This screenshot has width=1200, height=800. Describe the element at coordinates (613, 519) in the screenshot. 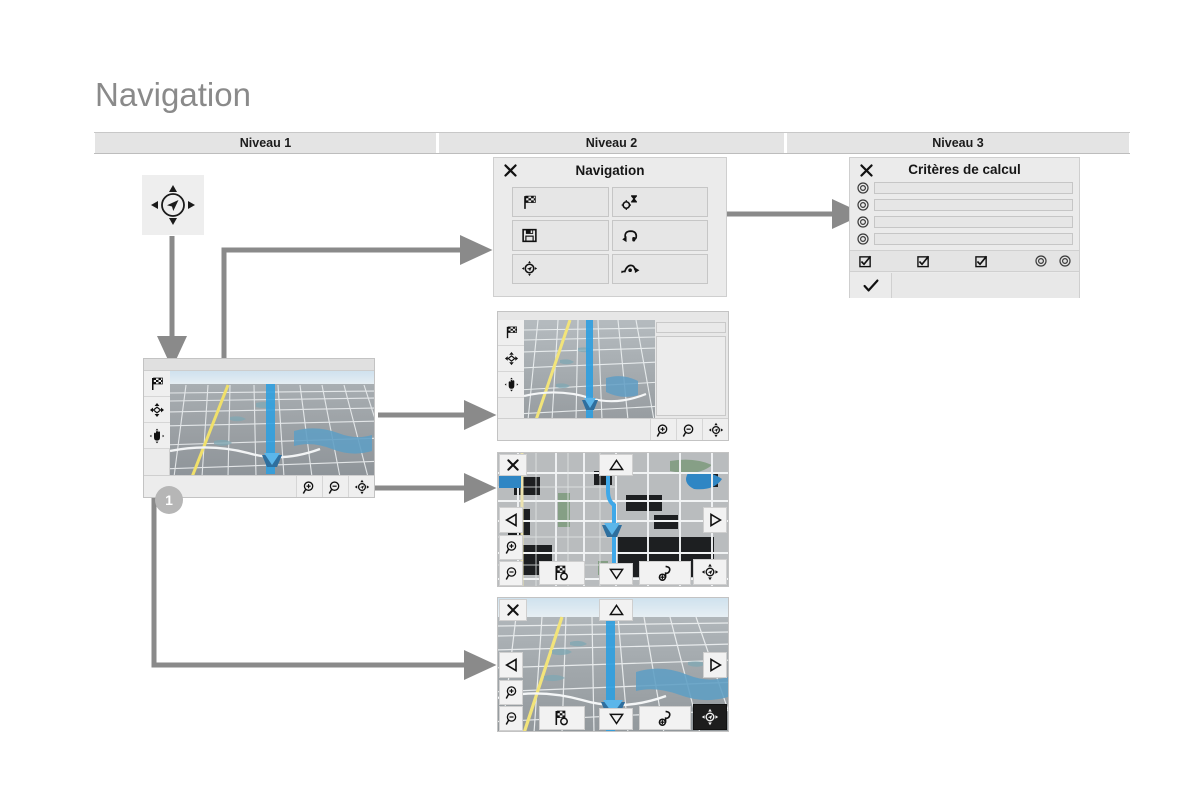

I see `map-2d-top-view` at that location.